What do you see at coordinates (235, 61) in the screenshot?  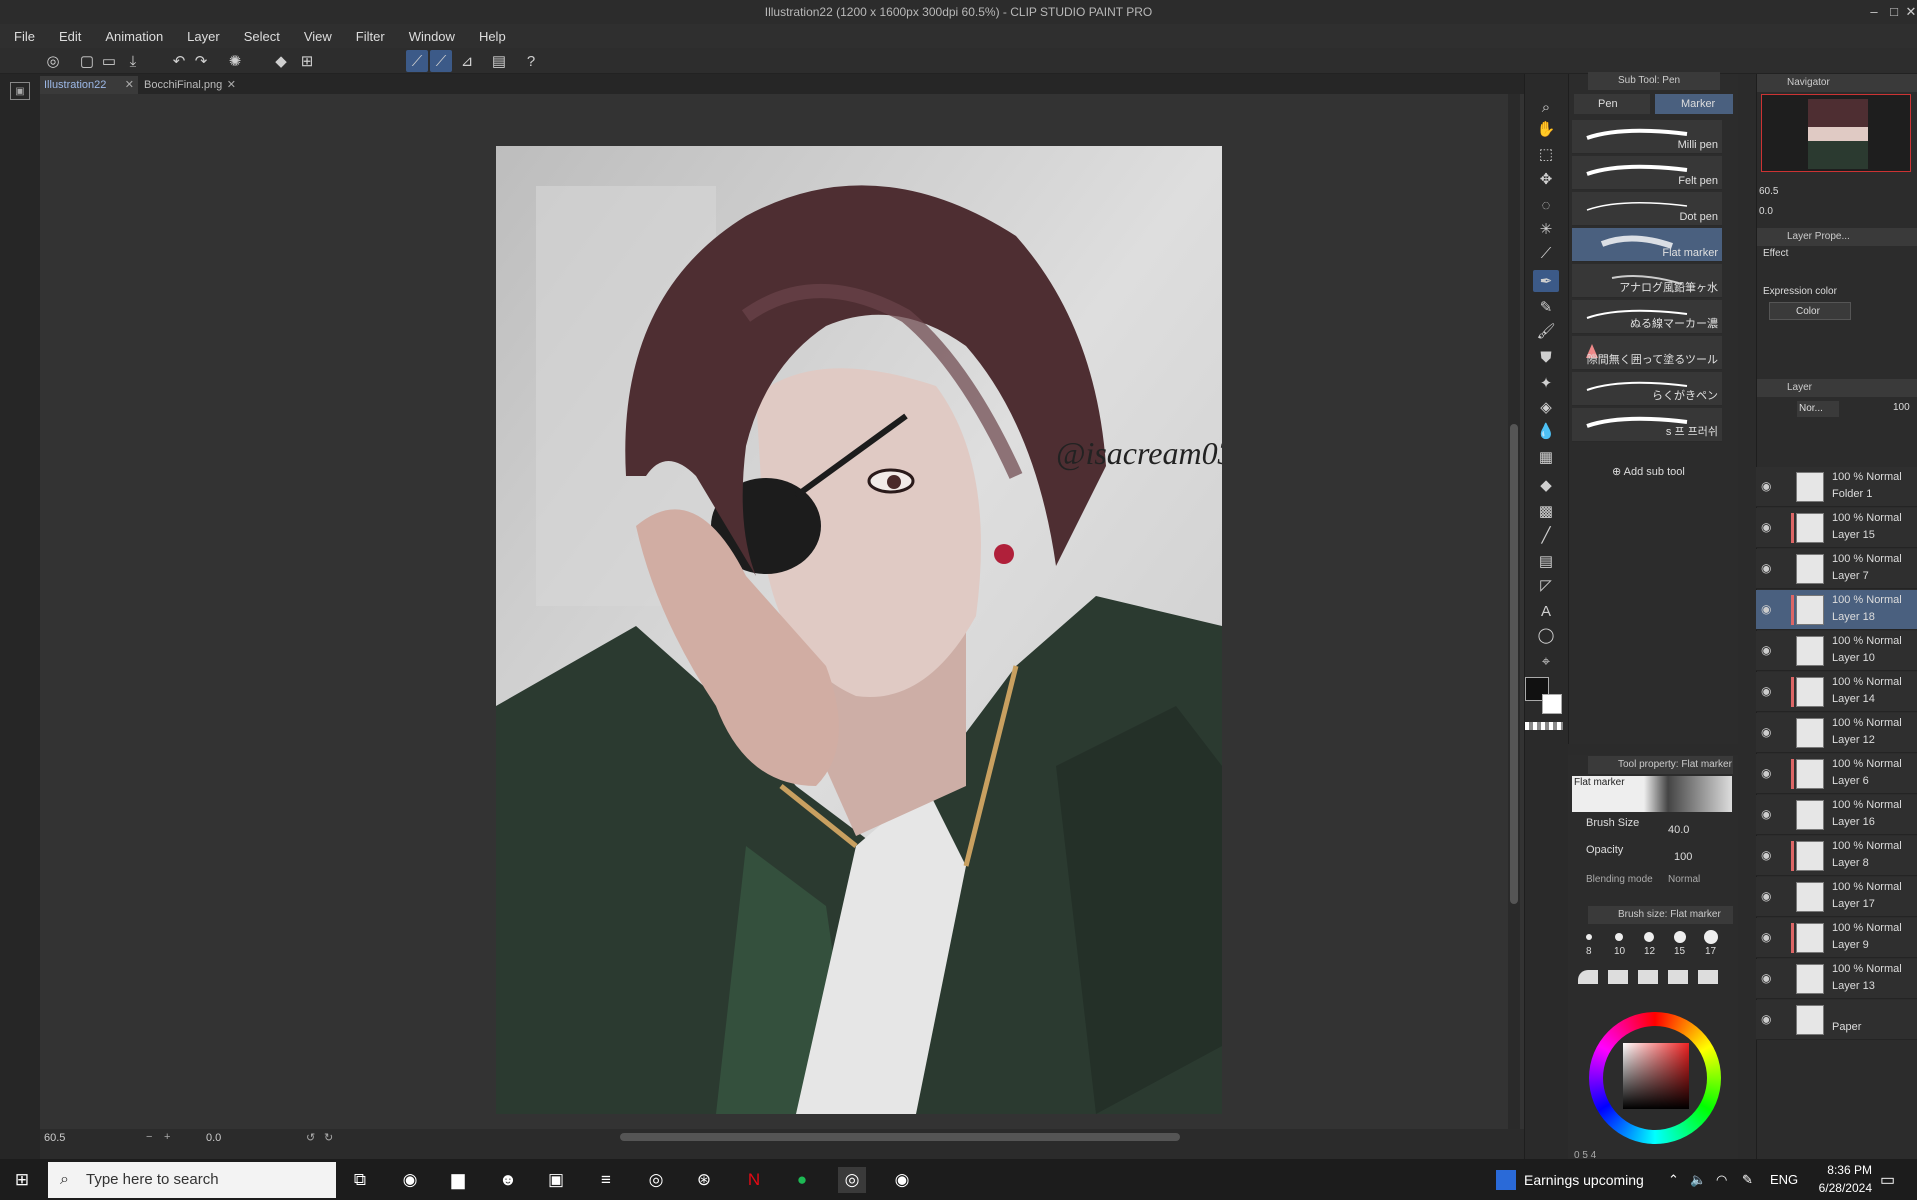 I see `loading-icon: ✺` at bounding box center [235, 61].